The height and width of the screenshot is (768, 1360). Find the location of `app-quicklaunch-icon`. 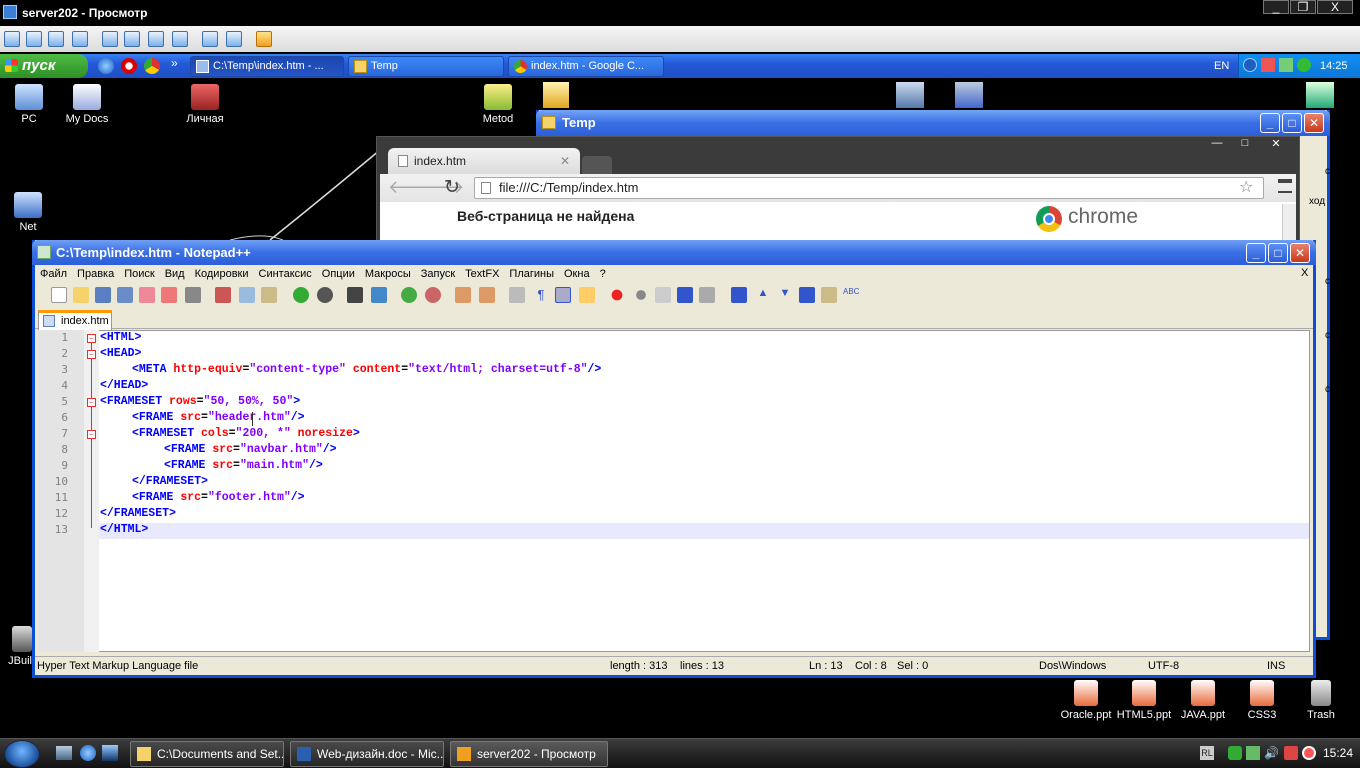

app-quicklaunch-icon is located at coordinates (110, 753).